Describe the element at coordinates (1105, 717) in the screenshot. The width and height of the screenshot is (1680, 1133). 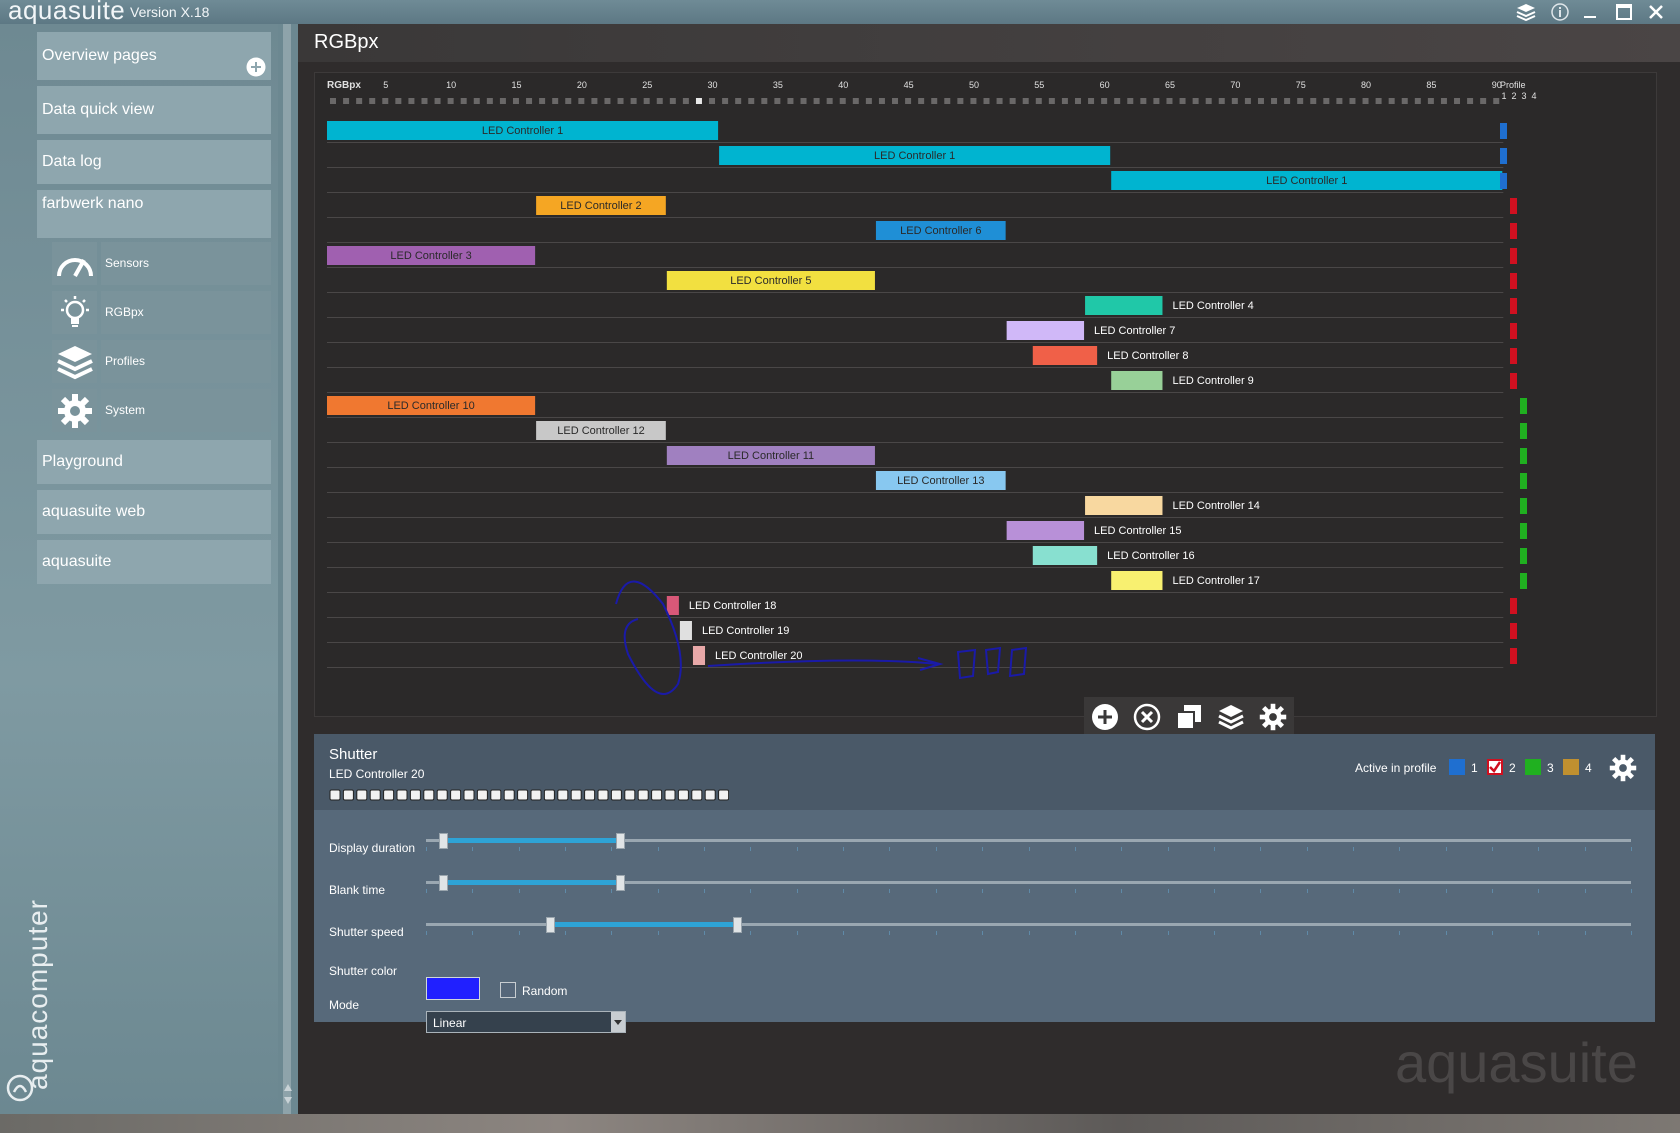
I see `add-icon` at that location.